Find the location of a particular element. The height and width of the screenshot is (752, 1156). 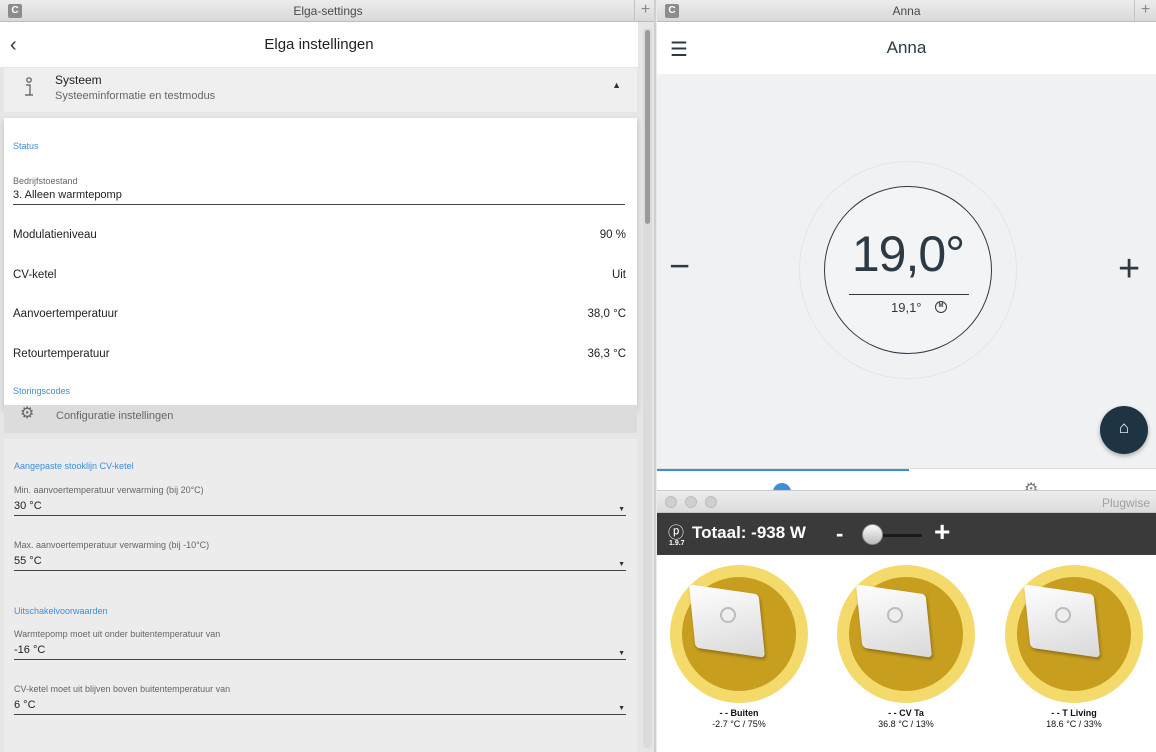

operating-state-underline is located at coordinates (319, 204).